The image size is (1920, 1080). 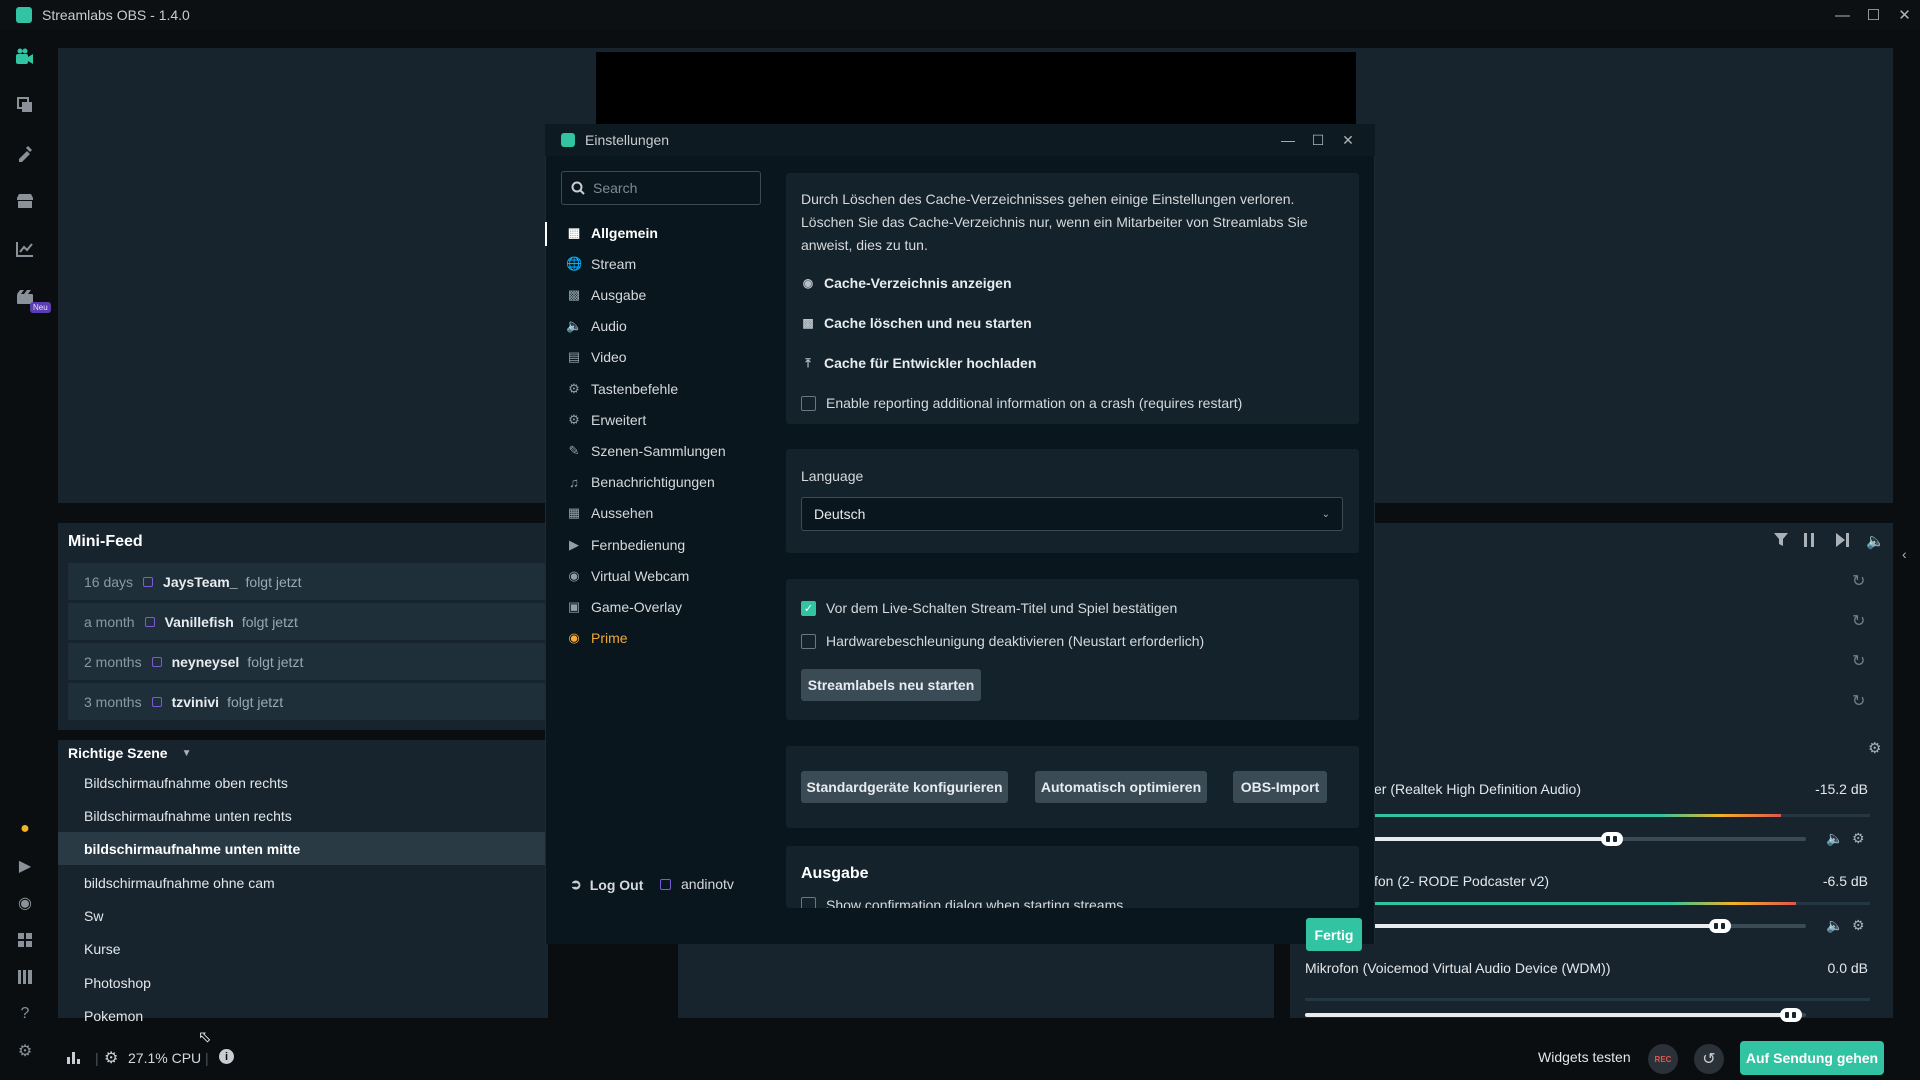 I want to click on chat-icon: ◉, so click(x=25, y=903).